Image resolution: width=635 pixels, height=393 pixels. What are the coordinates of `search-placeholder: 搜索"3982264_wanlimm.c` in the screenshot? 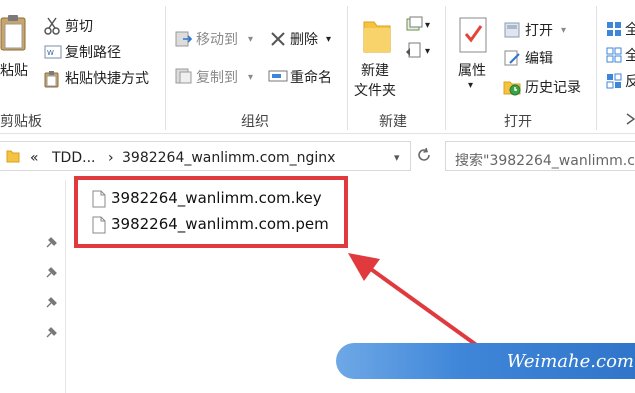 It's located at (545, 161).